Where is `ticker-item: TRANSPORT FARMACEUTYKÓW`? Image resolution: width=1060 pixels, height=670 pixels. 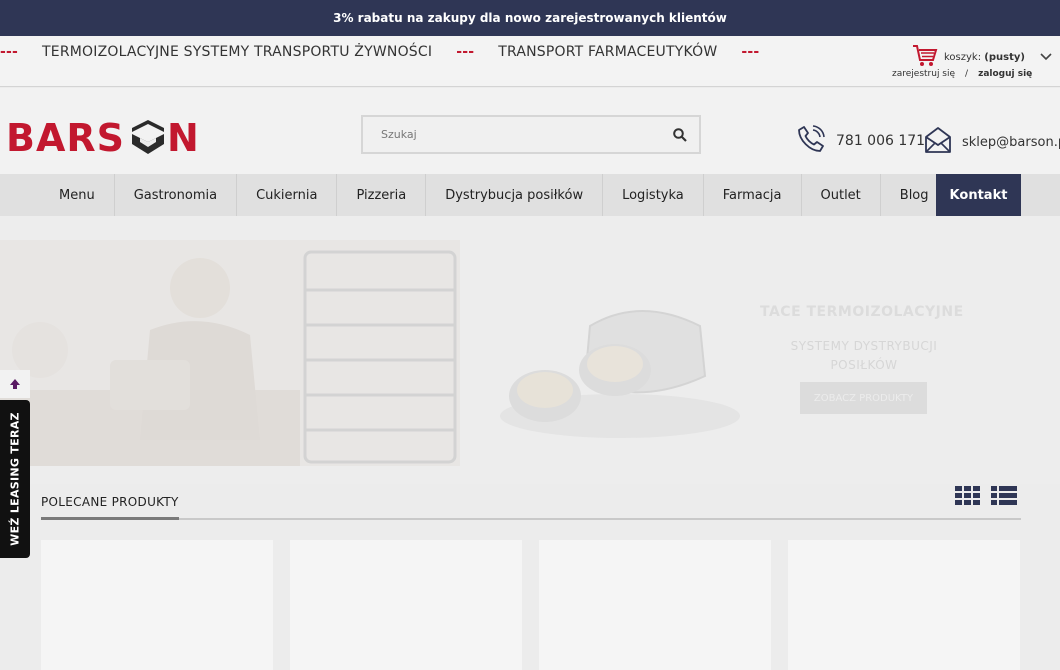 ticker-item: TRANSPORT FARMACEUTYKÓW is located at coordinates (607, 52).